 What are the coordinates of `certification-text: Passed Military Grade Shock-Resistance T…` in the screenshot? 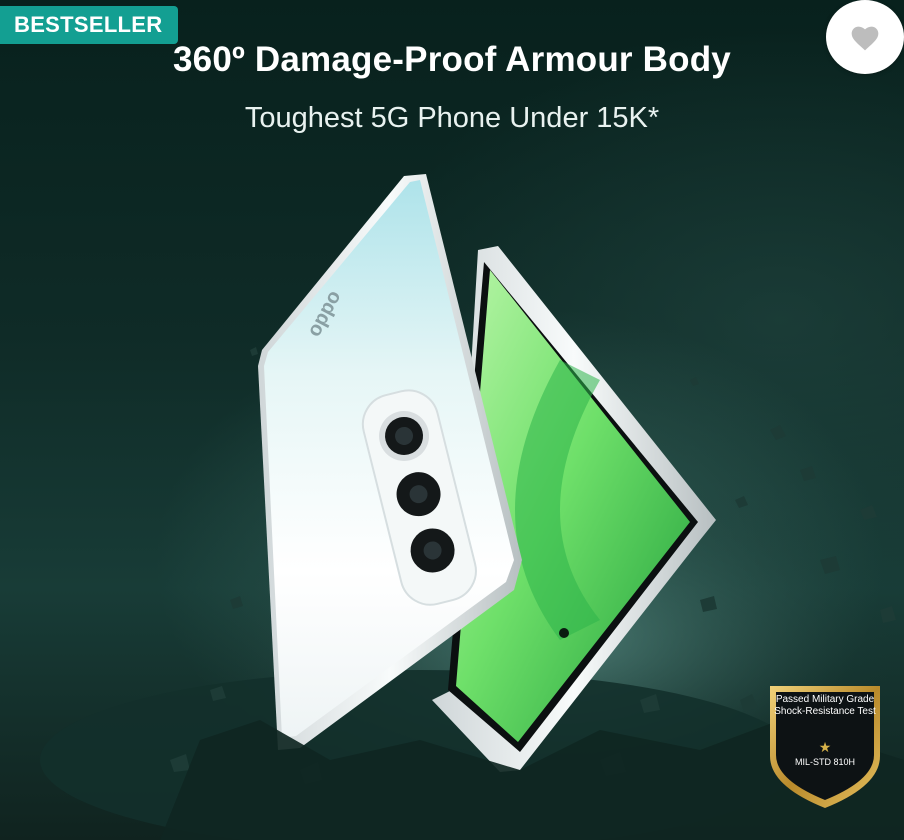 It's located at (825, 705).